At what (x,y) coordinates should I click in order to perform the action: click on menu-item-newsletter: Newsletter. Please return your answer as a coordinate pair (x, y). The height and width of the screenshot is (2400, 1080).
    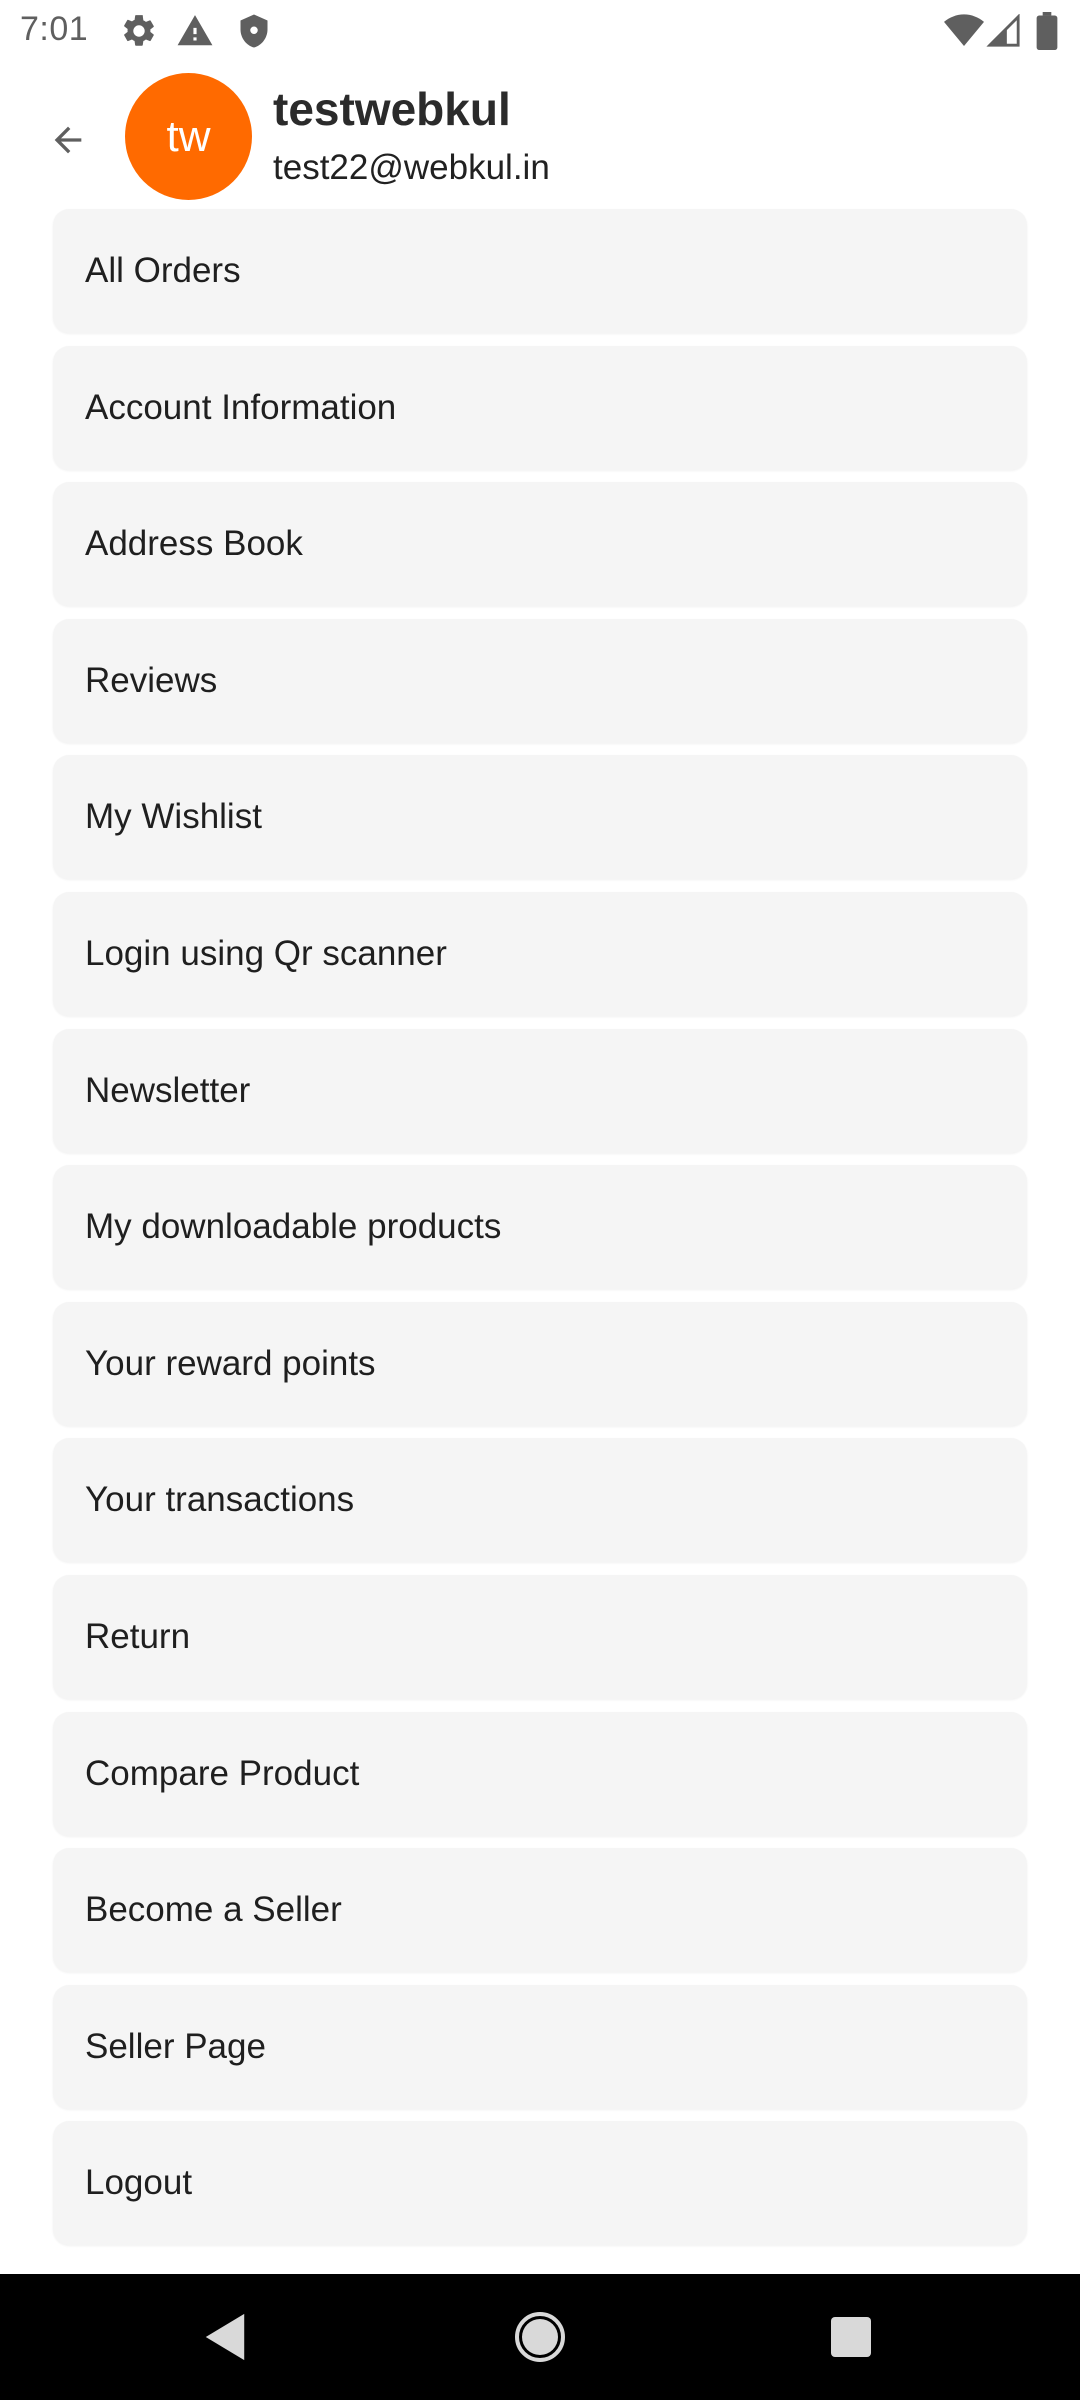
    Looking at the image, I should click on (540, 1090).